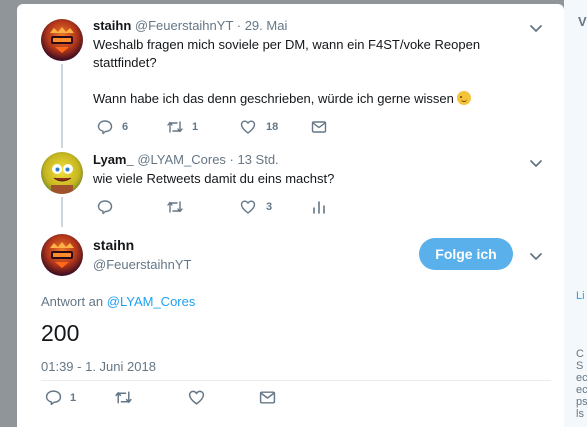  Describe the element at coordinates (211, 25) in the screenshot. I see `handle-and-time: @FeuerstaihnYT · 29. Mai` at that location.